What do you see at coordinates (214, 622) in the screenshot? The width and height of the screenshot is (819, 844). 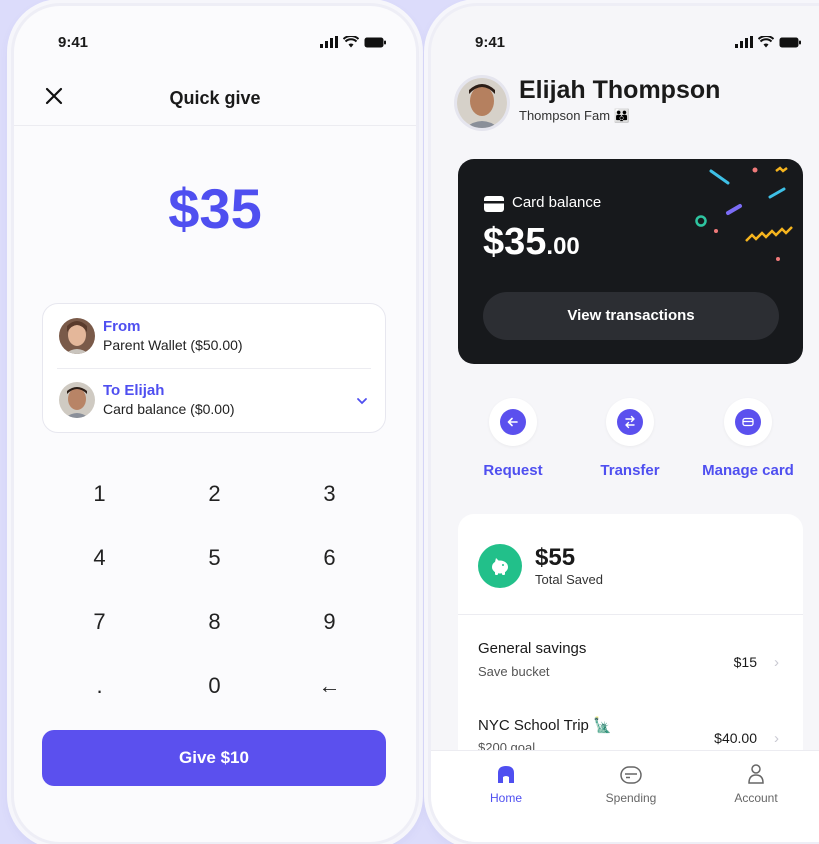 I see `key-8: 8` at bounding box center [214, 622].